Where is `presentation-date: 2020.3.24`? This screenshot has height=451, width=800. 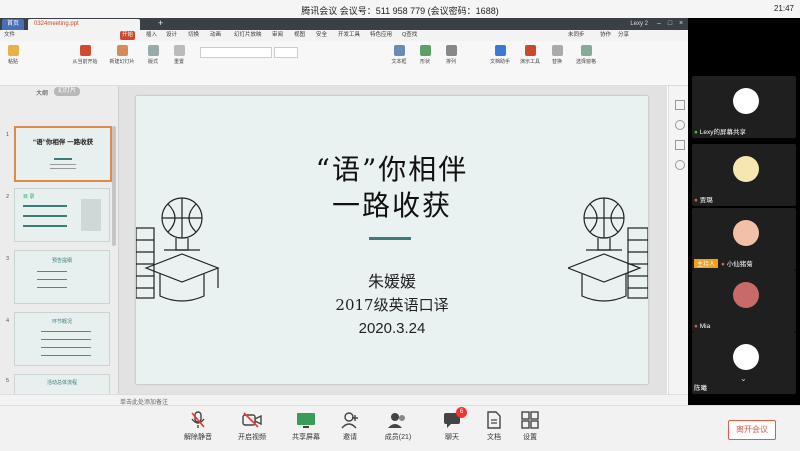 presentation-date: 2020.3.24 is located at coordinates (392, 328).